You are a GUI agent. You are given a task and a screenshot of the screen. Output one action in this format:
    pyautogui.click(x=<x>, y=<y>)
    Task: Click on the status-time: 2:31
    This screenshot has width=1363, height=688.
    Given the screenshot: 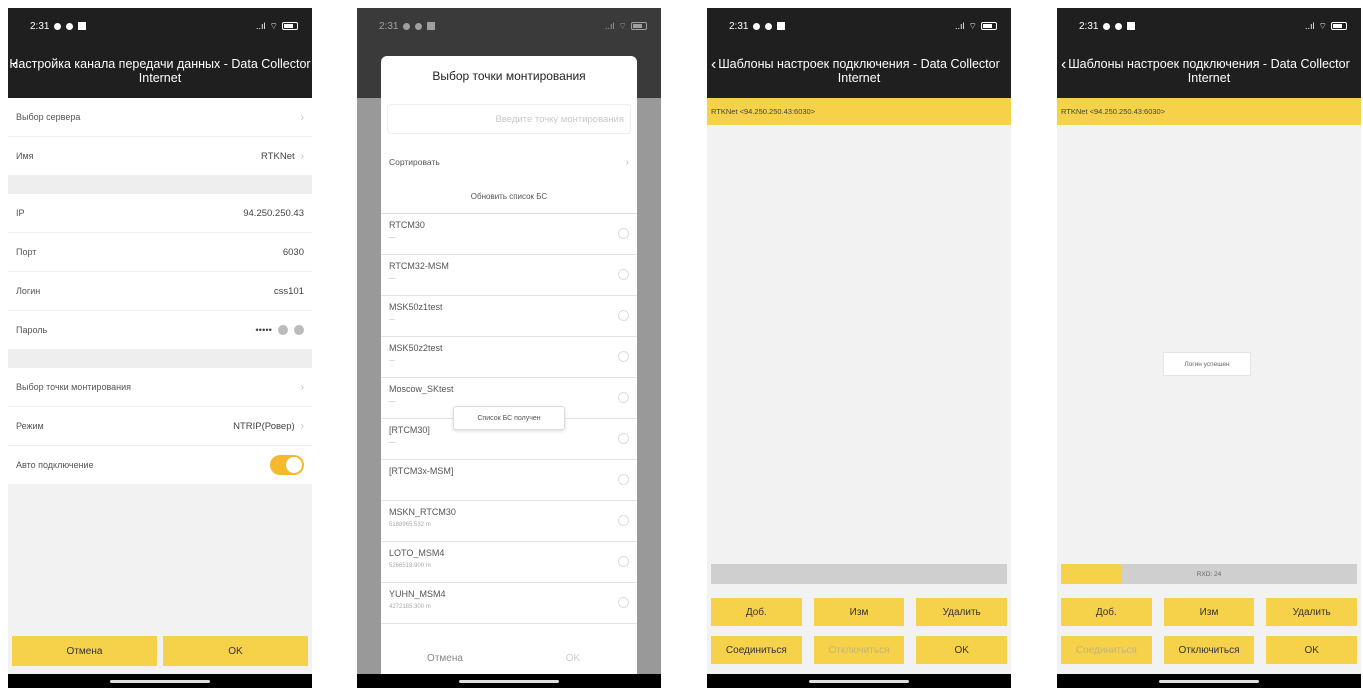 What is the action you would take?
    pyautogui.click(x=40, y=26)
    